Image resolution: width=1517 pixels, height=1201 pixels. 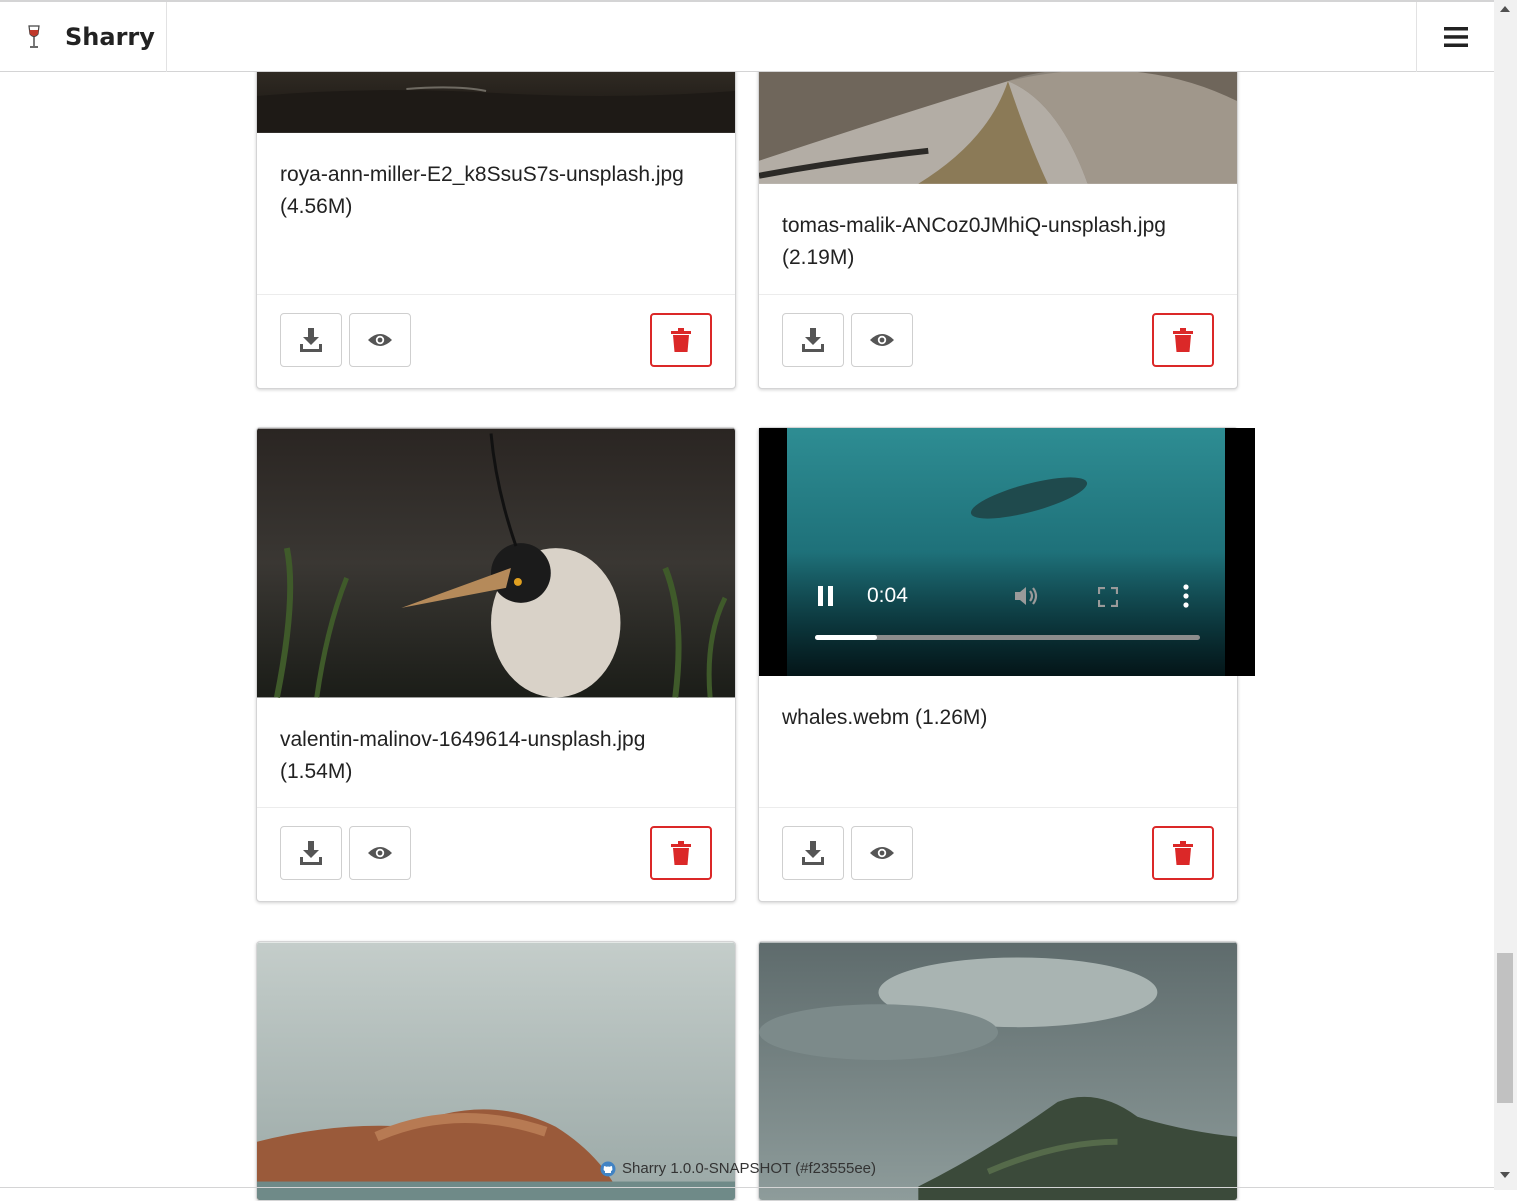 I want to click on more-options-button, so click(x=1186, y=596).